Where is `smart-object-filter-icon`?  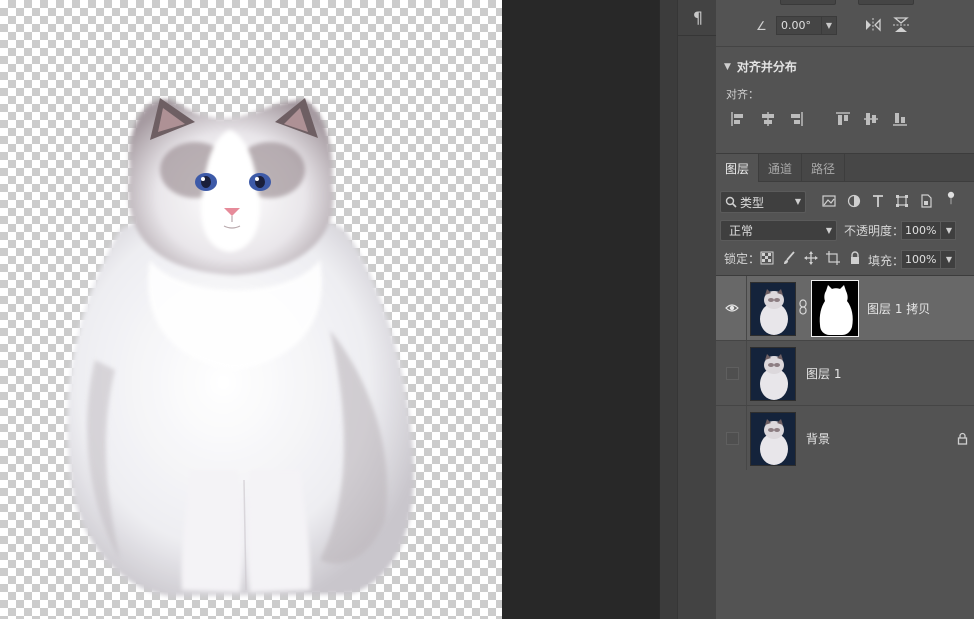
smart-object-filter-icon is located at coordinates (926, 201).